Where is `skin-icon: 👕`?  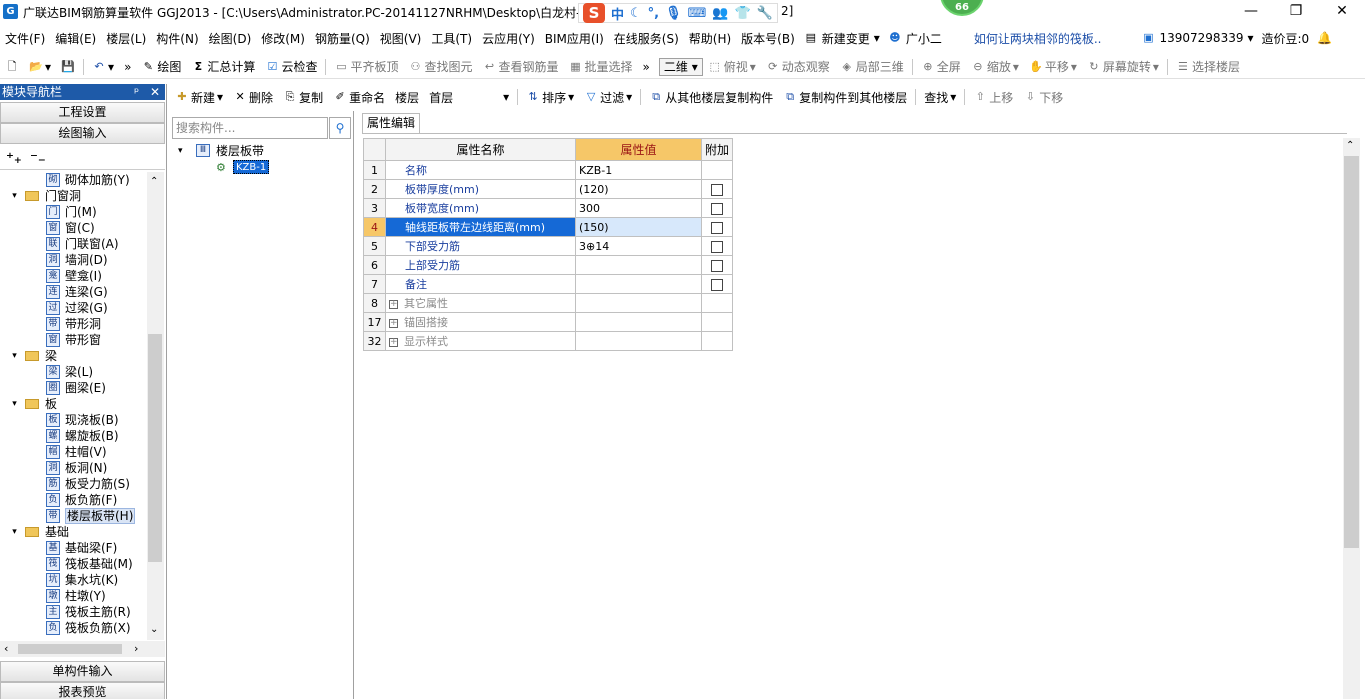
skin-icon: 👕 is located at coordinates (743, 13).